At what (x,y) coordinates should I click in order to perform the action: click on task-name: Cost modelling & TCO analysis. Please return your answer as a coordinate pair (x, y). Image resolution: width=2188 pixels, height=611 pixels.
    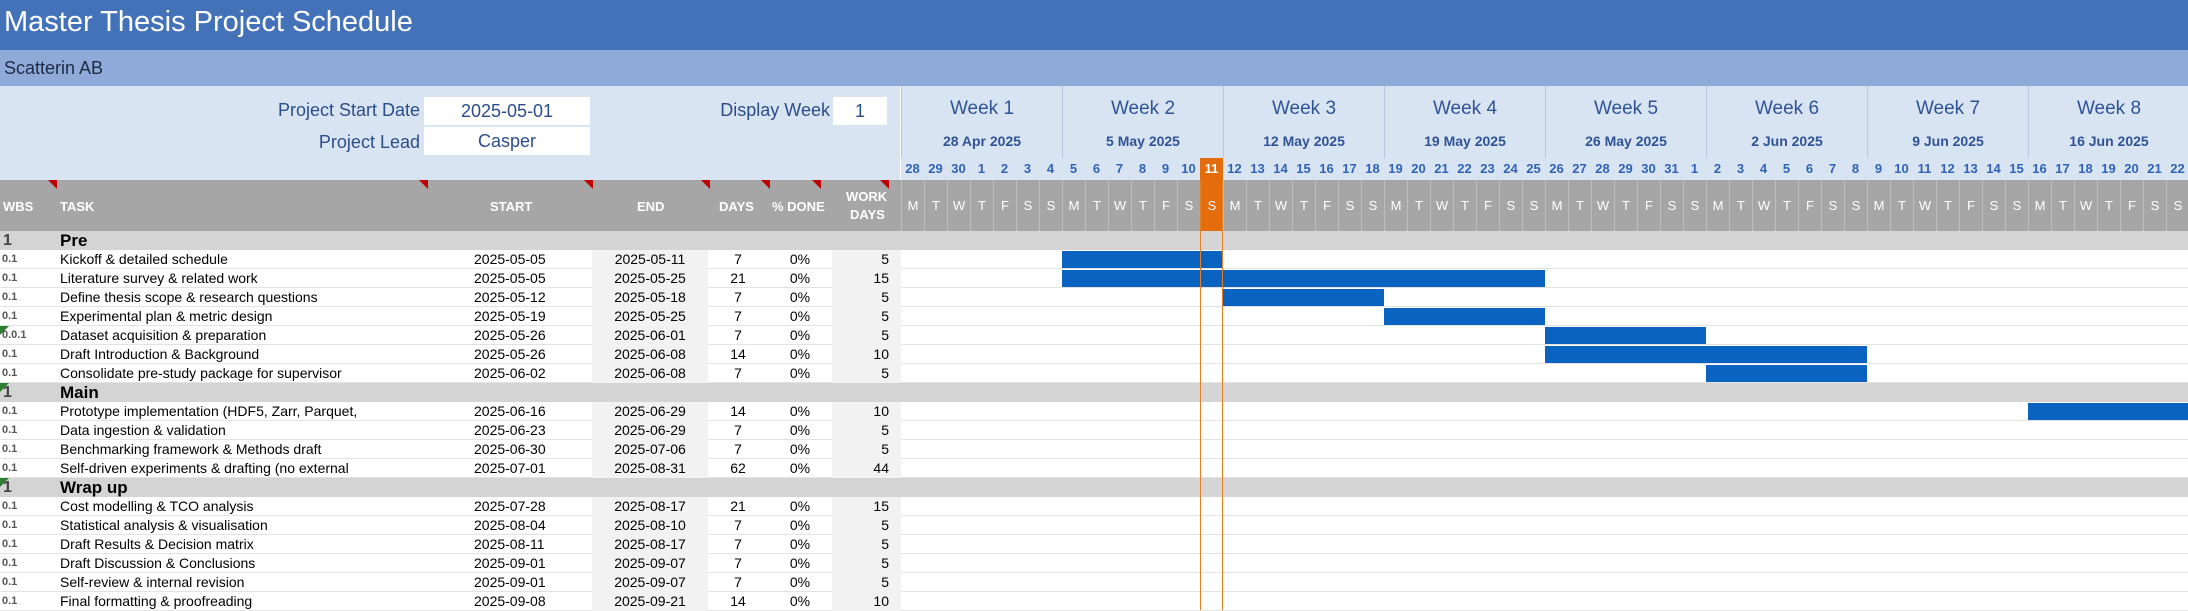
    Looking at the image, I should click on (157, 506).